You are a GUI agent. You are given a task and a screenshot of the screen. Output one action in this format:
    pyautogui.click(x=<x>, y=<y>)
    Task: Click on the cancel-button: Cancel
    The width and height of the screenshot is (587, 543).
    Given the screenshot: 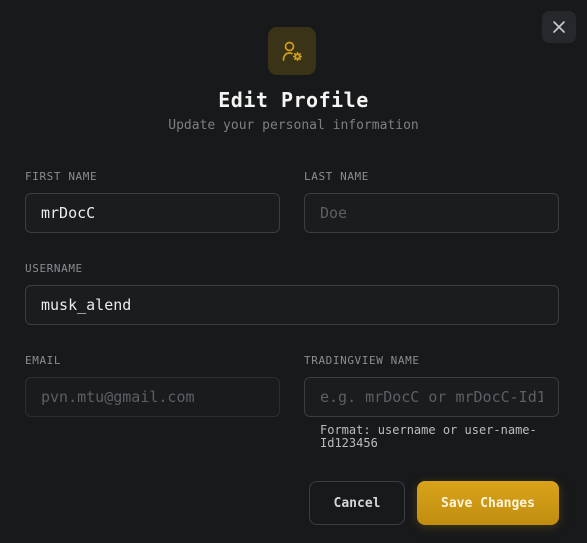 What is the action you would take?
    pyautogui.click(x=357, y=503)
    